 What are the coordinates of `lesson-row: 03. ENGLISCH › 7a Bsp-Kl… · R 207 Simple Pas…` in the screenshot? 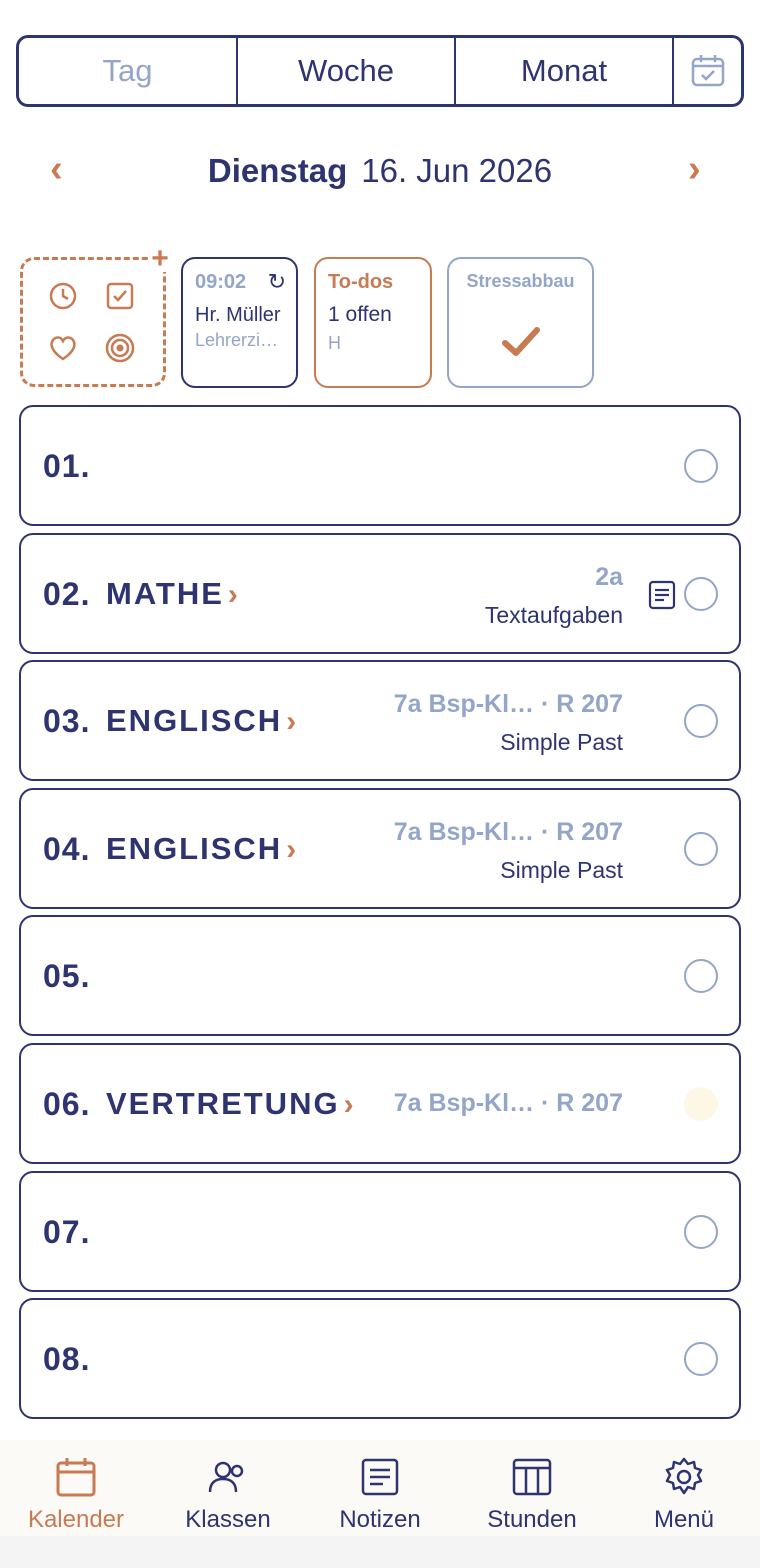 It's located at (380, 720).